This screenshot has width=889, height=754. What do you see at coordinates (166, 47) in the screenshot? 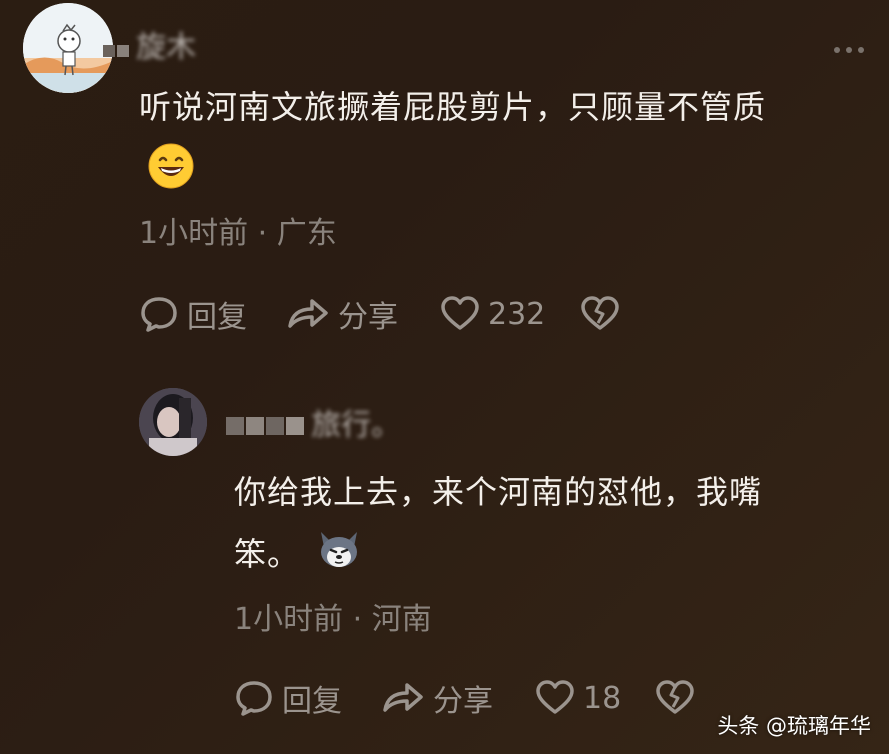
I see `username-text: 旋木` at bounding box center [166, 47].